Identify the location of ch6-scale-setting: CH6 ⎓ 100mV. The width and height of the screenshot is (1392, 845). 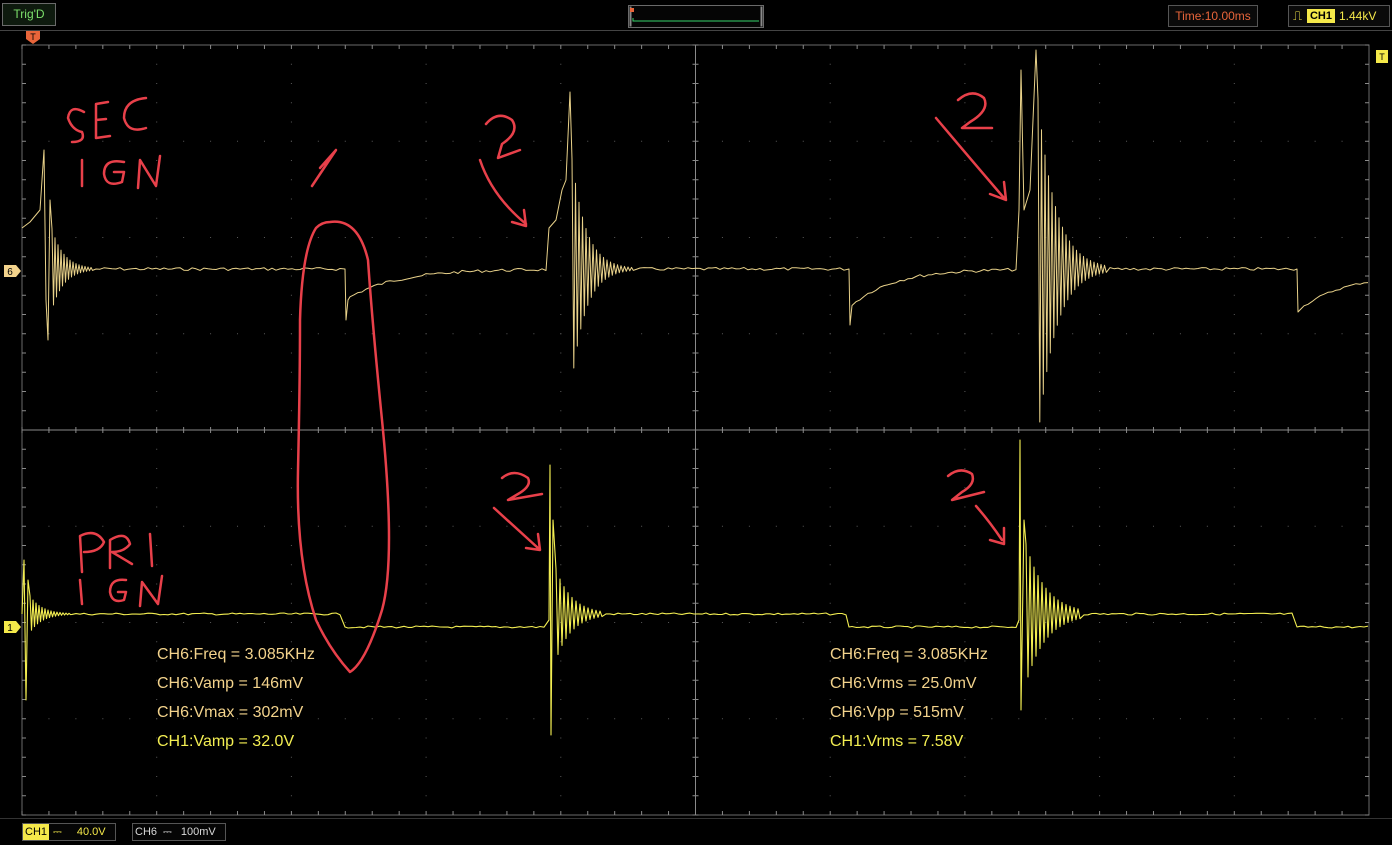
(179, 832).